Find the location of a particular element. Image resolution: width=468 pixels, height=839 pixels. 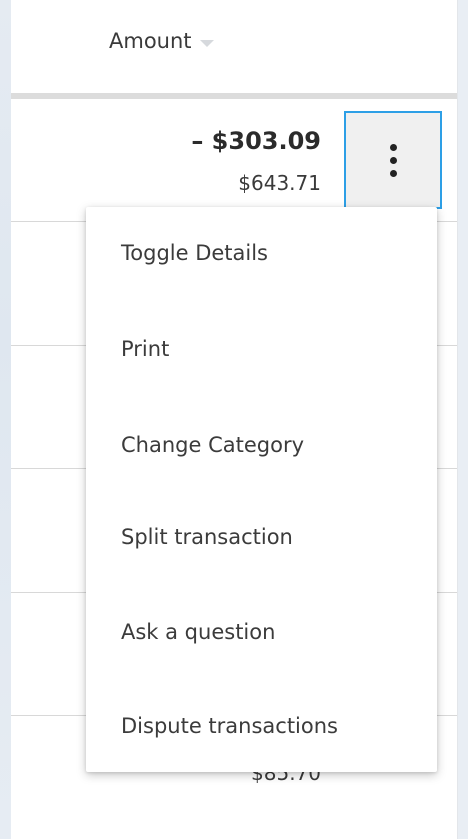

transaction-amount: – $303.09 is located at coordinates (256, 141).